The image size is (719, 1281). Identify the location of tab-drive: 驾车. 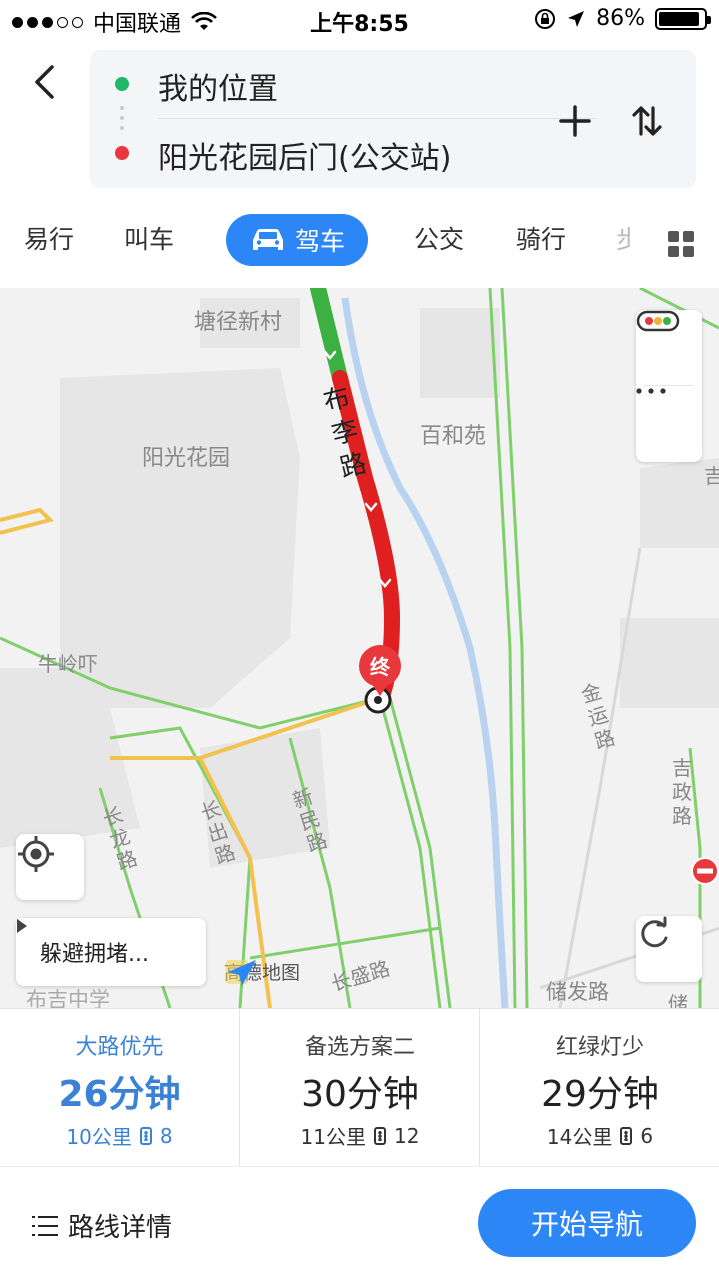
(297, 240).